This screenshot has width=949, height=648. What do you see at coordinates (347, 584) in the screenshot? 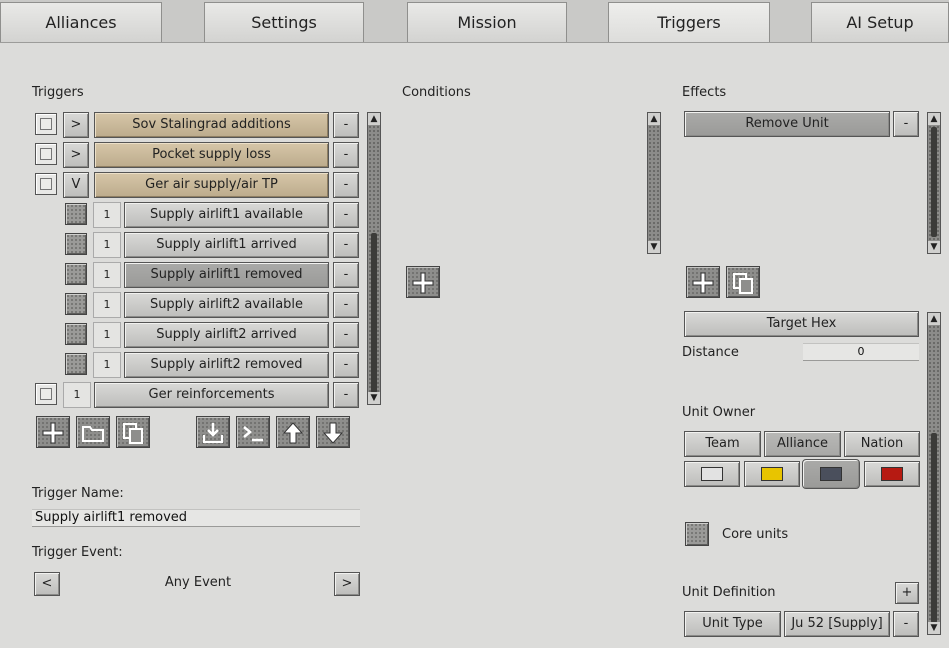
I see `event-next-button: >` at bounding box center [347, 584].